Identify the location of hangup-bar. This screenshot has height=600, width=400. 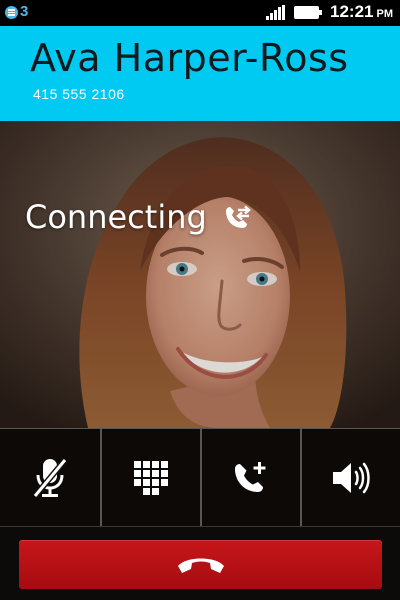
(200, 563).